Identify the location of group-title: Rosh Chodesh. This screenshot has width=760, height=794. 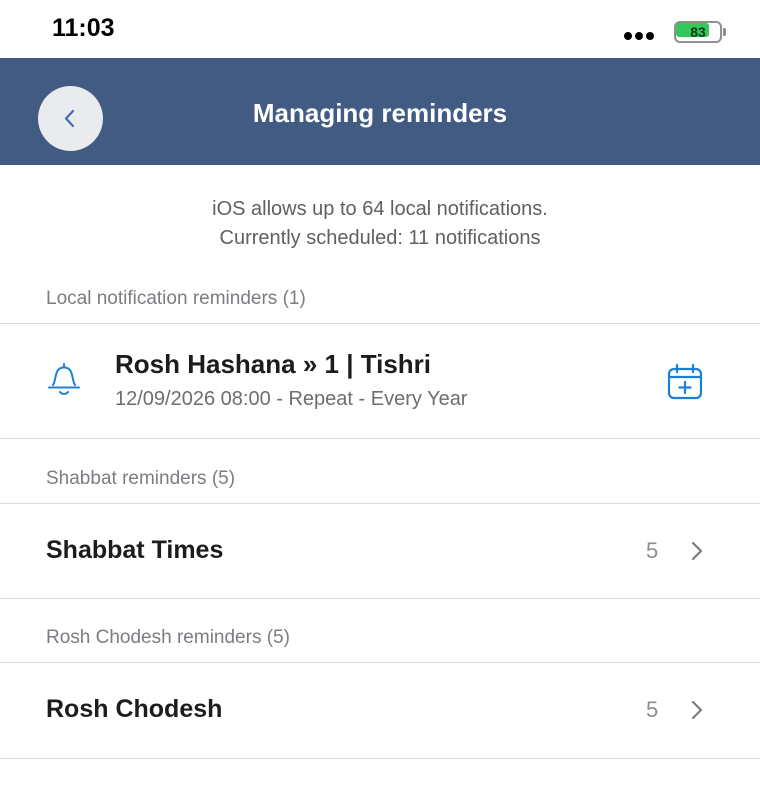
(134, 709).